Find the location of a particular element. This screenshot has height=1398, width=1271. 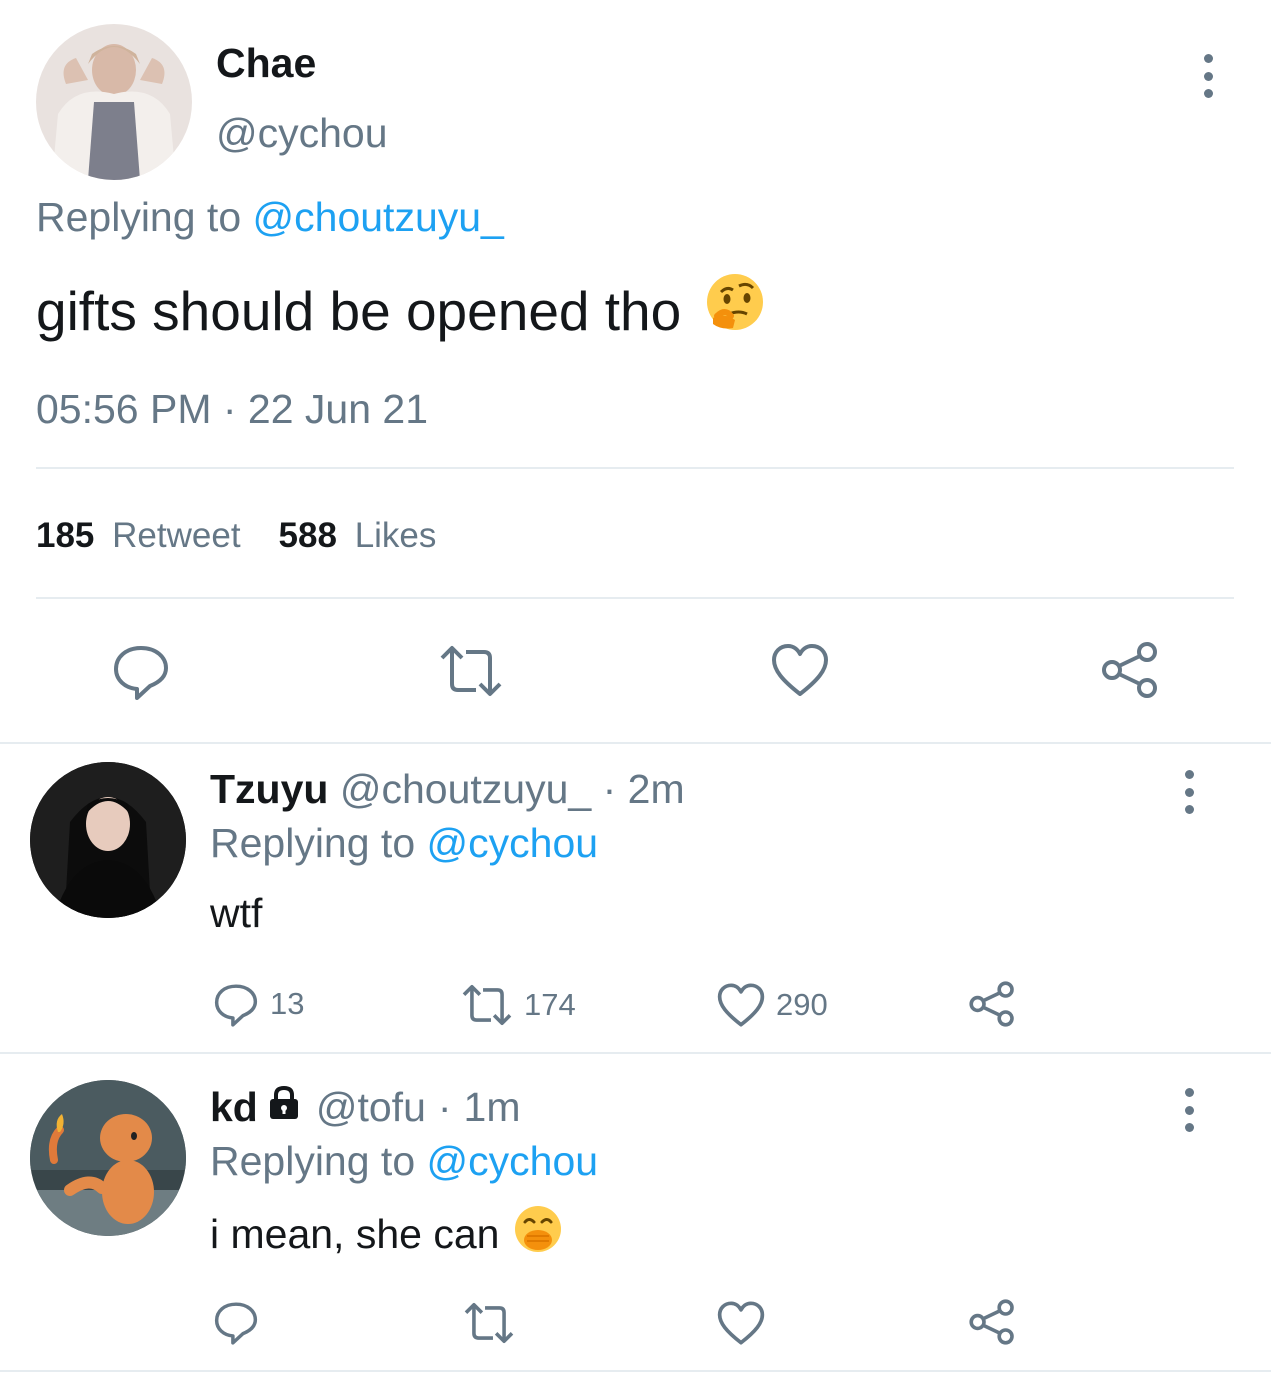

reply-text-line: i mean, she can is located at coordinates (386, 1234).